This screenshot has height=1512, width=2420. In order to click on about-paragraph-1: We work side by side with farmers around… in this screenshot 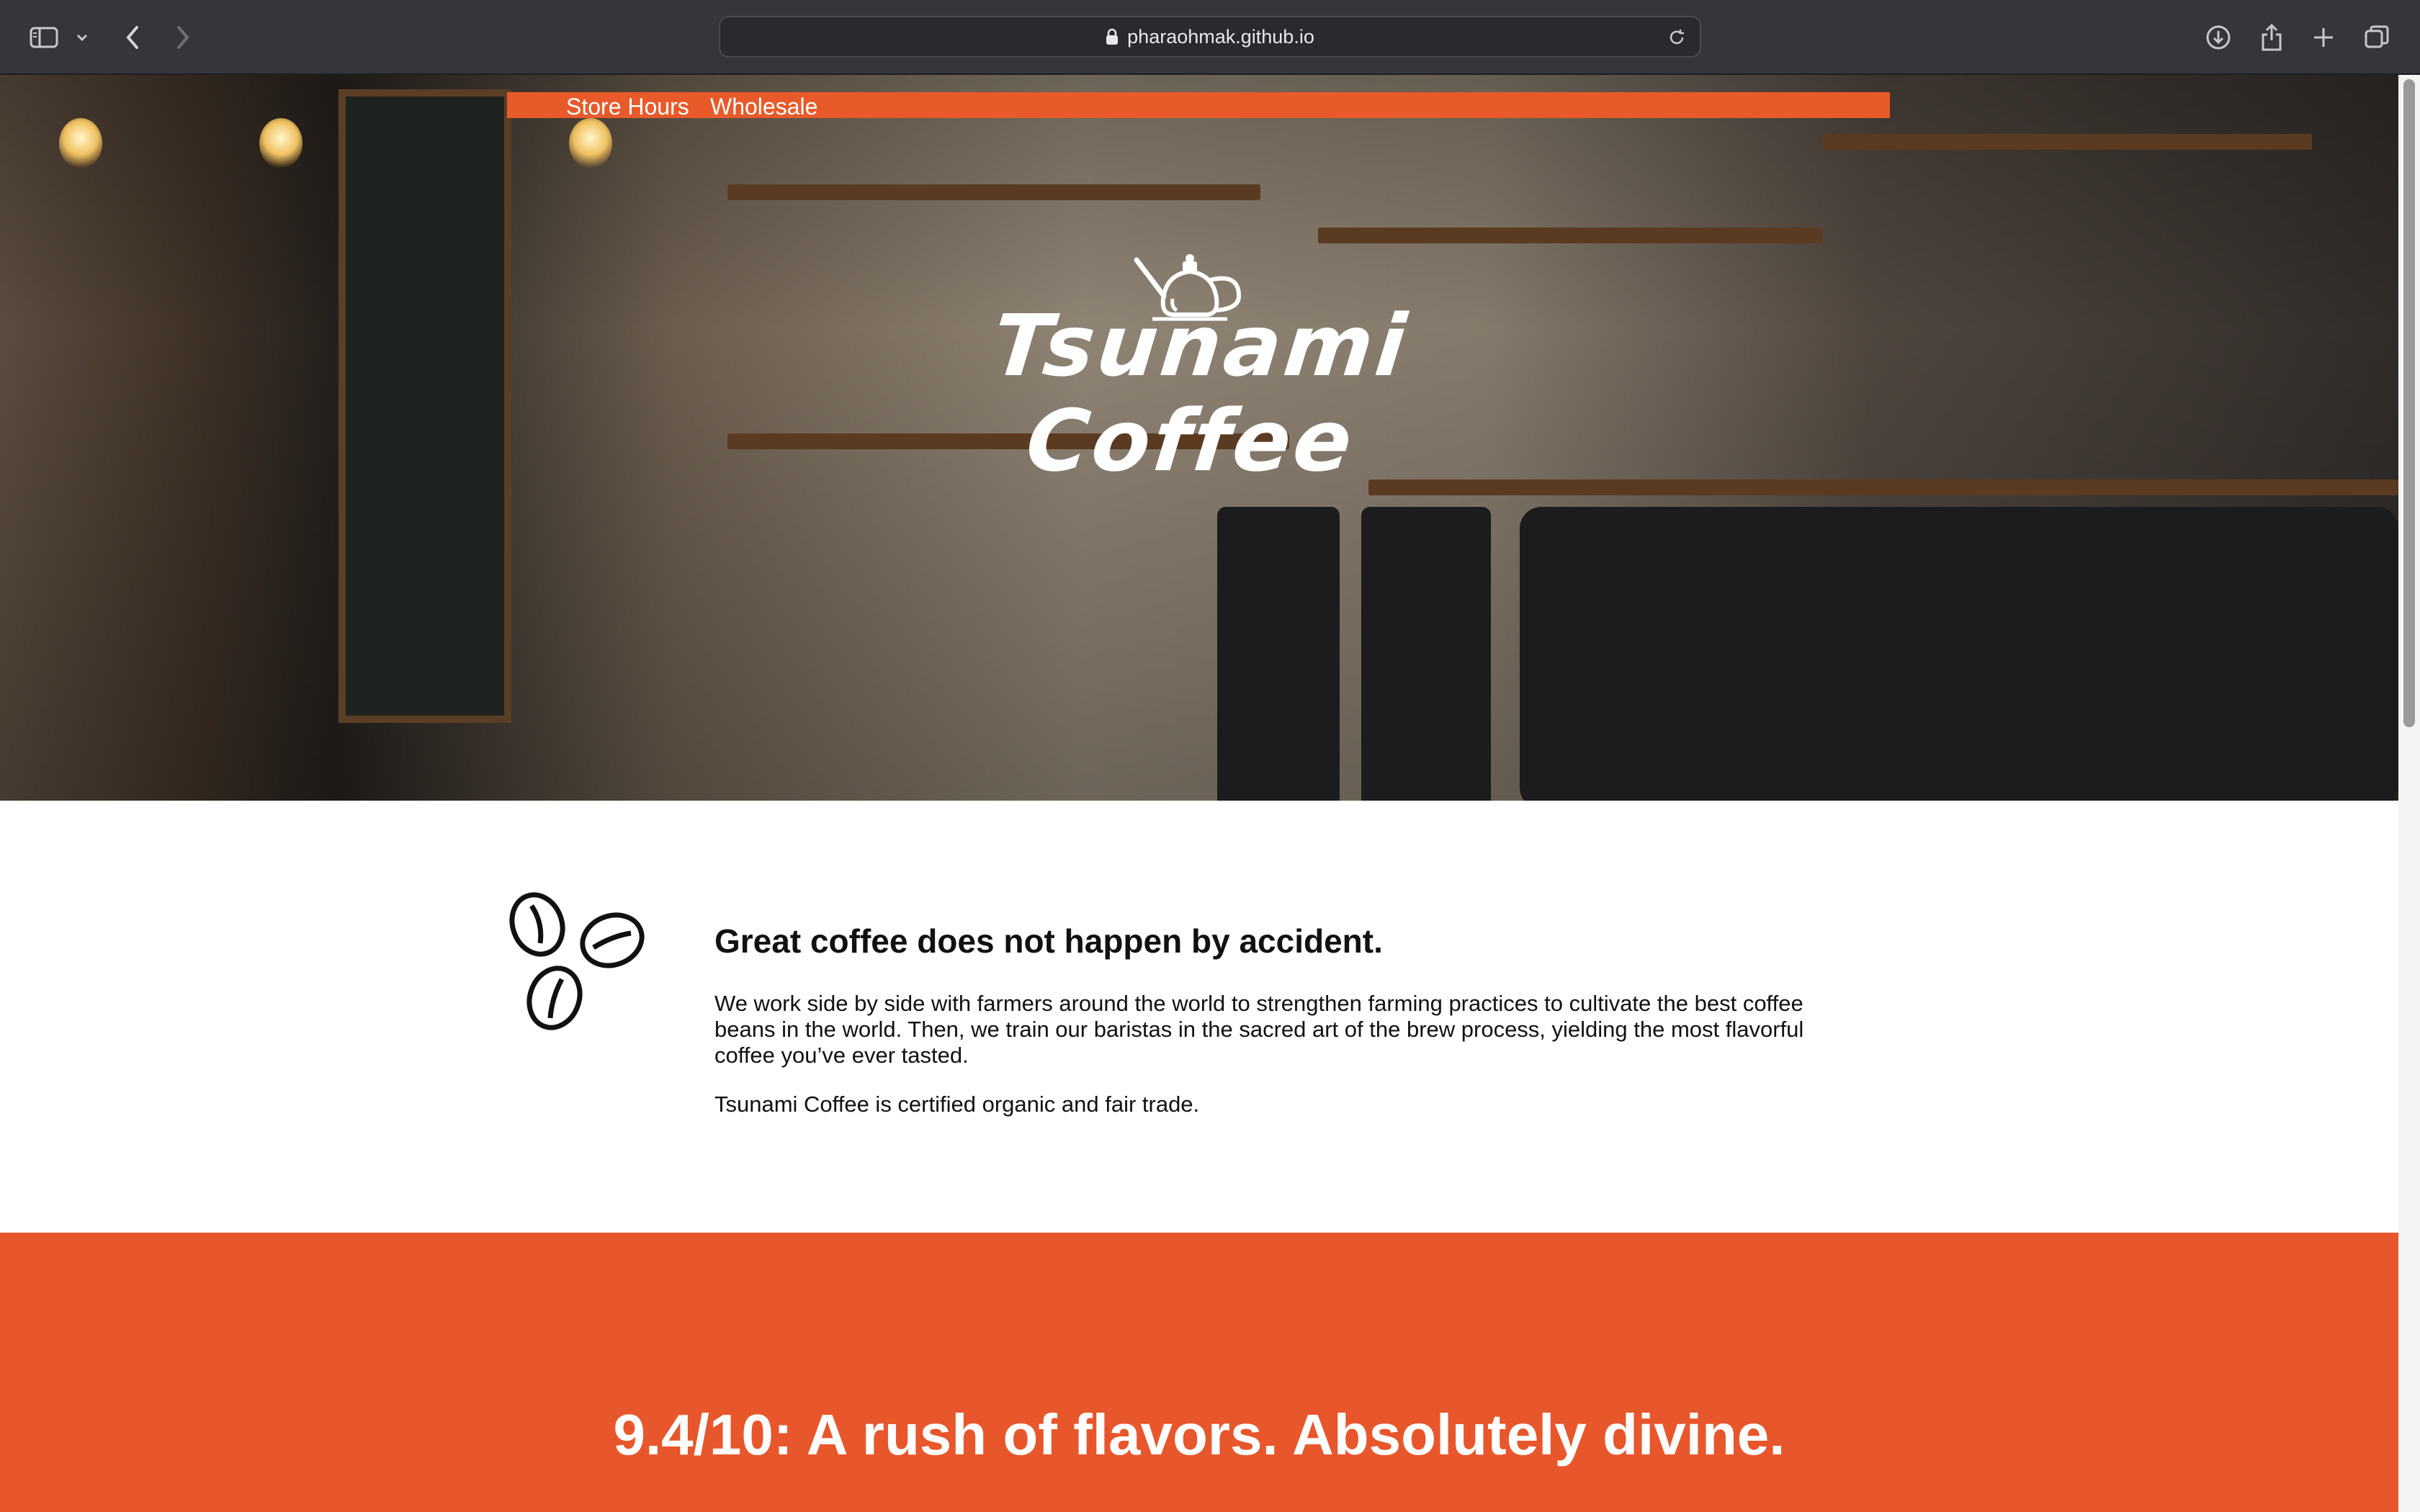, I will do `click(1259, 1029)`.